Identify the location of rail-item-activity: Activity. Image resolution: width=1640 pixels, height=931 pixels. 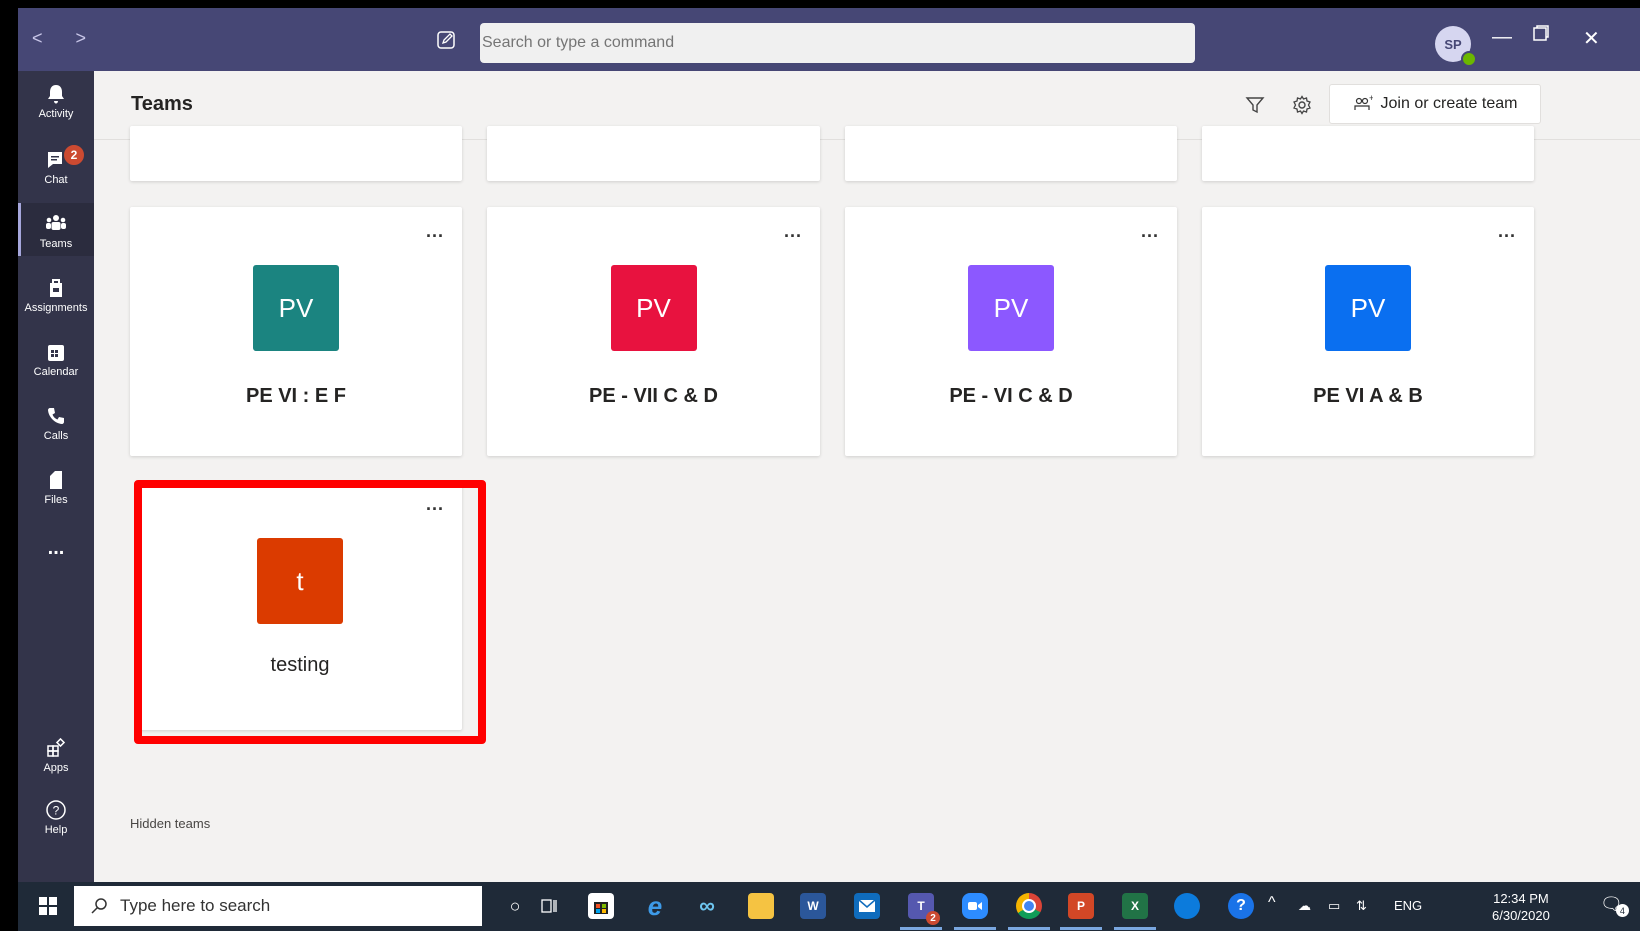
(56, 101).